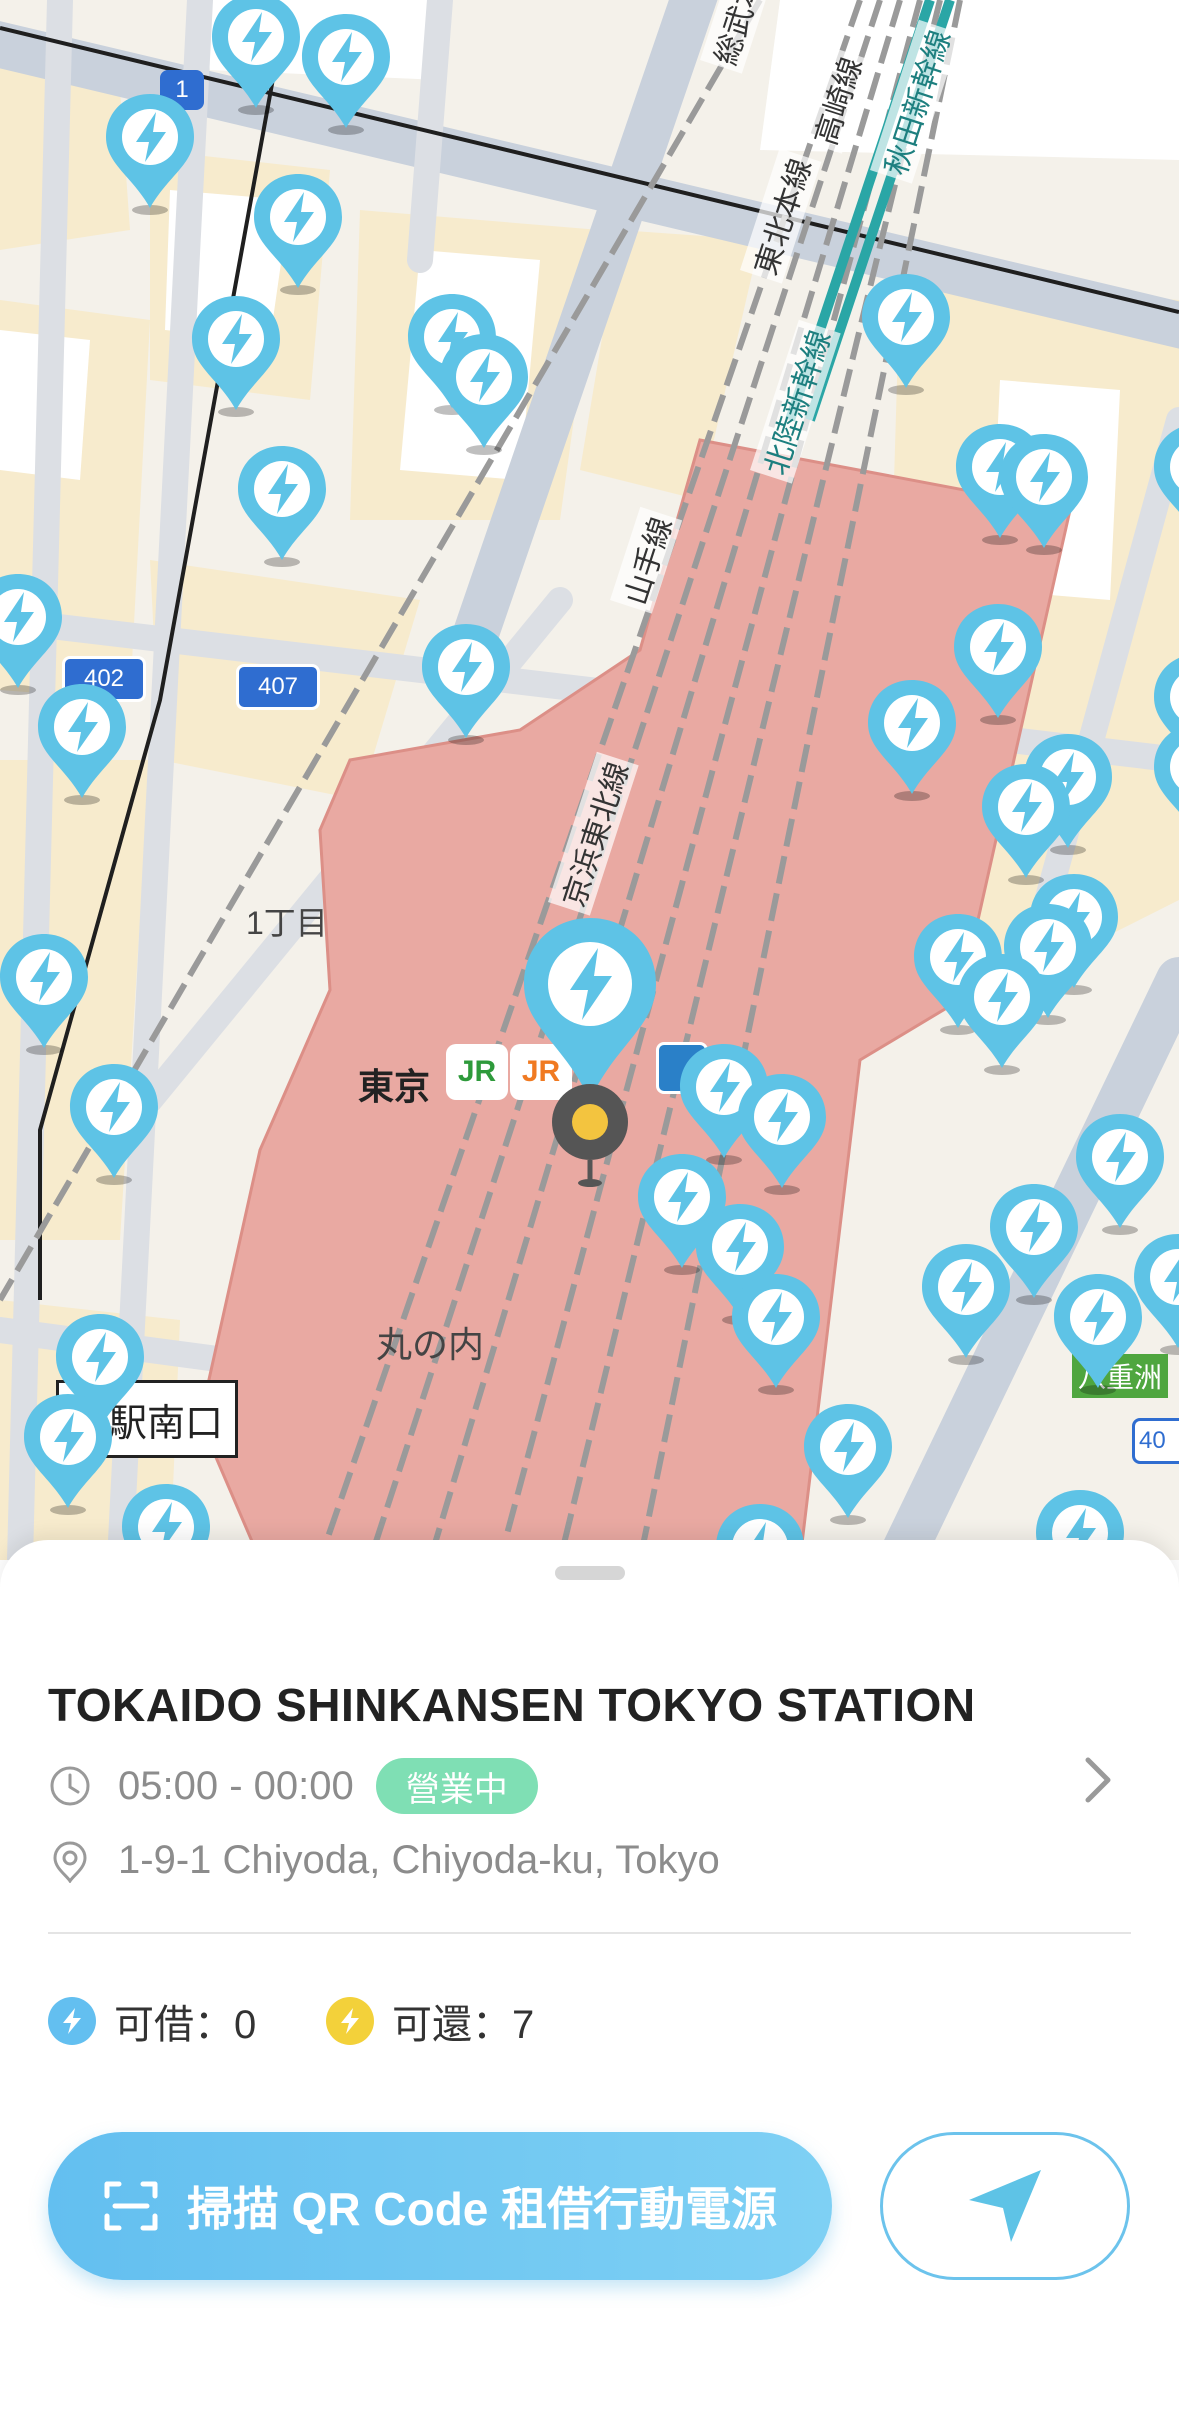 This screenshot has width=1179, height=2411. I want to click on area-label: 丸の内, so click(430, 1344).